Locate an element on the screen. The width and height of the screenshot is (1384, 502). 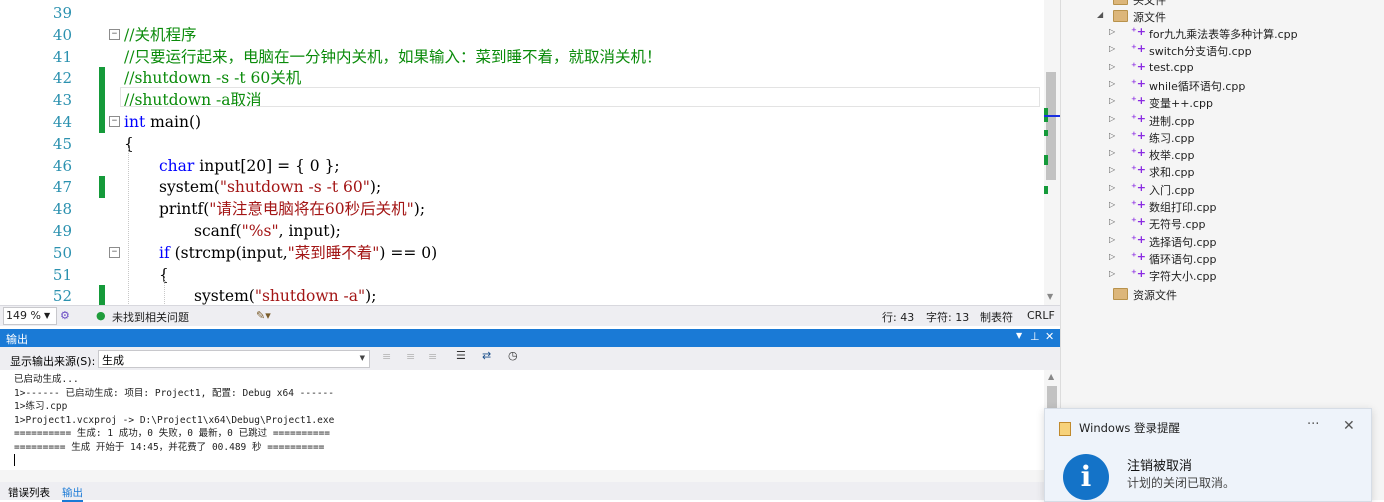
scroll-cursor-marker is located at coordinates (1052, 116).